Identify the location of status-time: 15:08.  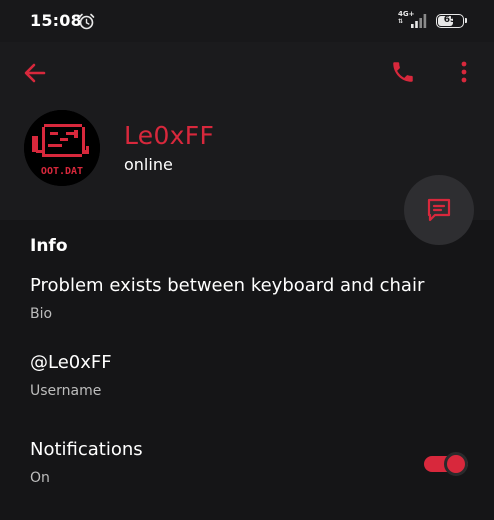
(56, 20).